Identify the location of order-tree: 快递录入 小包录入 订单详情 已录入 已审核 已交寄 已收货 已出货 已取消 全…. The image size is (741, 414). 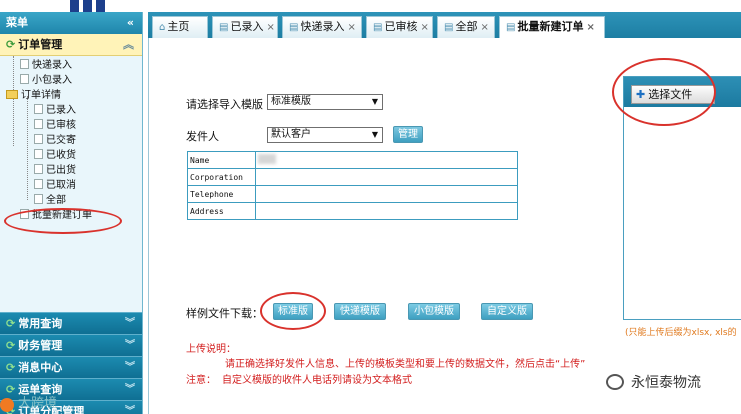
(71, 139).